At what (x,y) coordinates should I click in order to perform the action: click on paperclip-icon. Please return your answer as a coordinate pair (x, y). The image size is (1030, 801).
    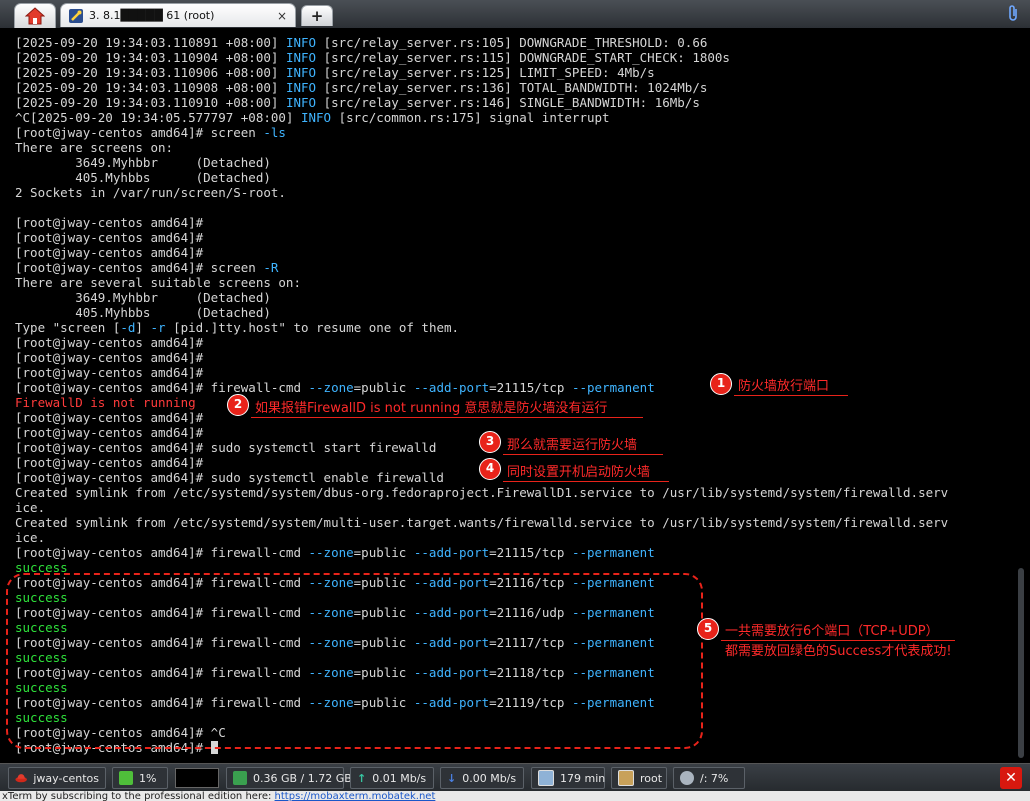
    Looking at the image, I should click on (1013, 14).